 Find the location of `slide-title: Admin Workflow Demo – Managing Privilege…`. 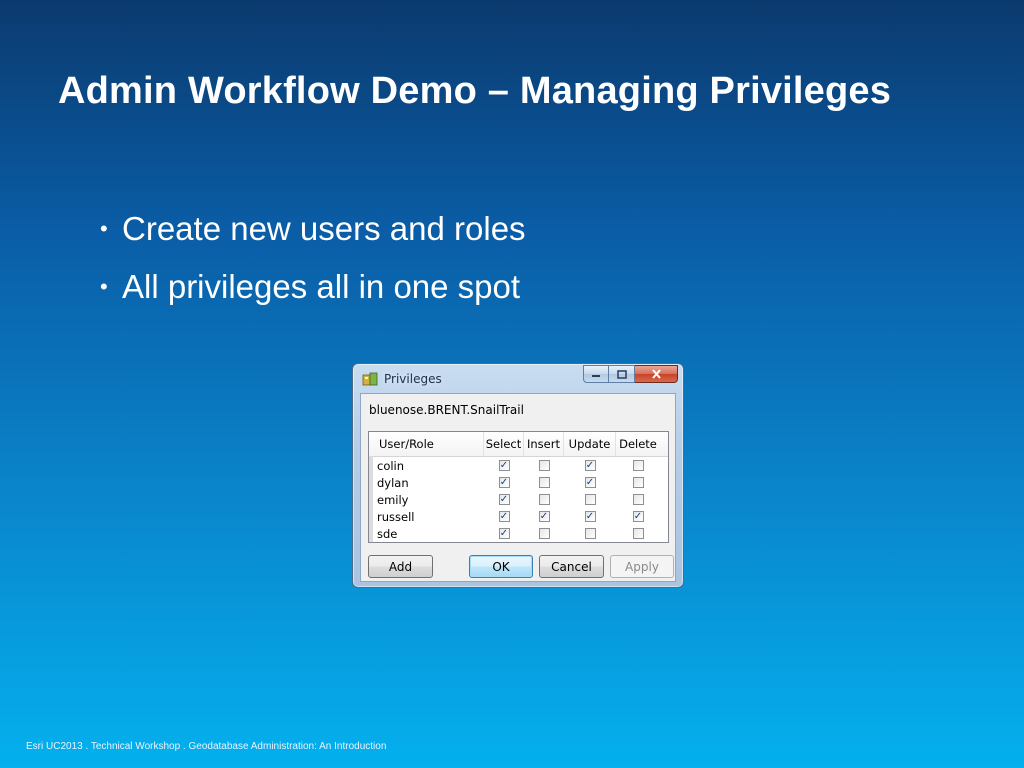

slide-title: Admin Workflow Demo – Managing Privilege… is located at coordinates (475, 91).